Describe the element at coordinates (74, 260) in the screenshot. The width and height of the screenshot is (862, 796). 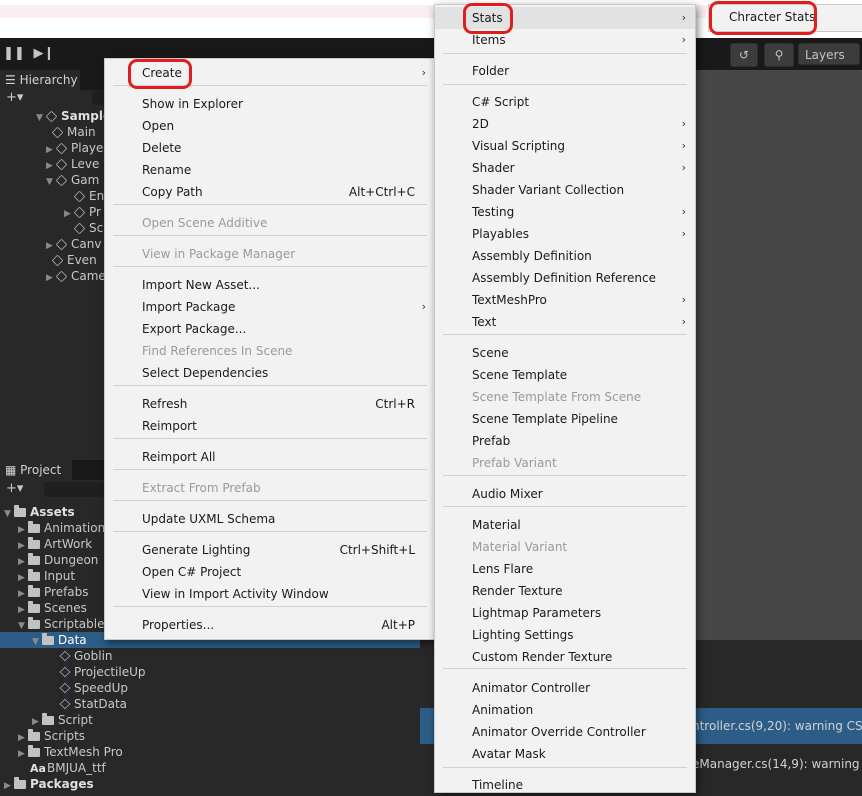
I see `hierarchy-row: Even` at that location.